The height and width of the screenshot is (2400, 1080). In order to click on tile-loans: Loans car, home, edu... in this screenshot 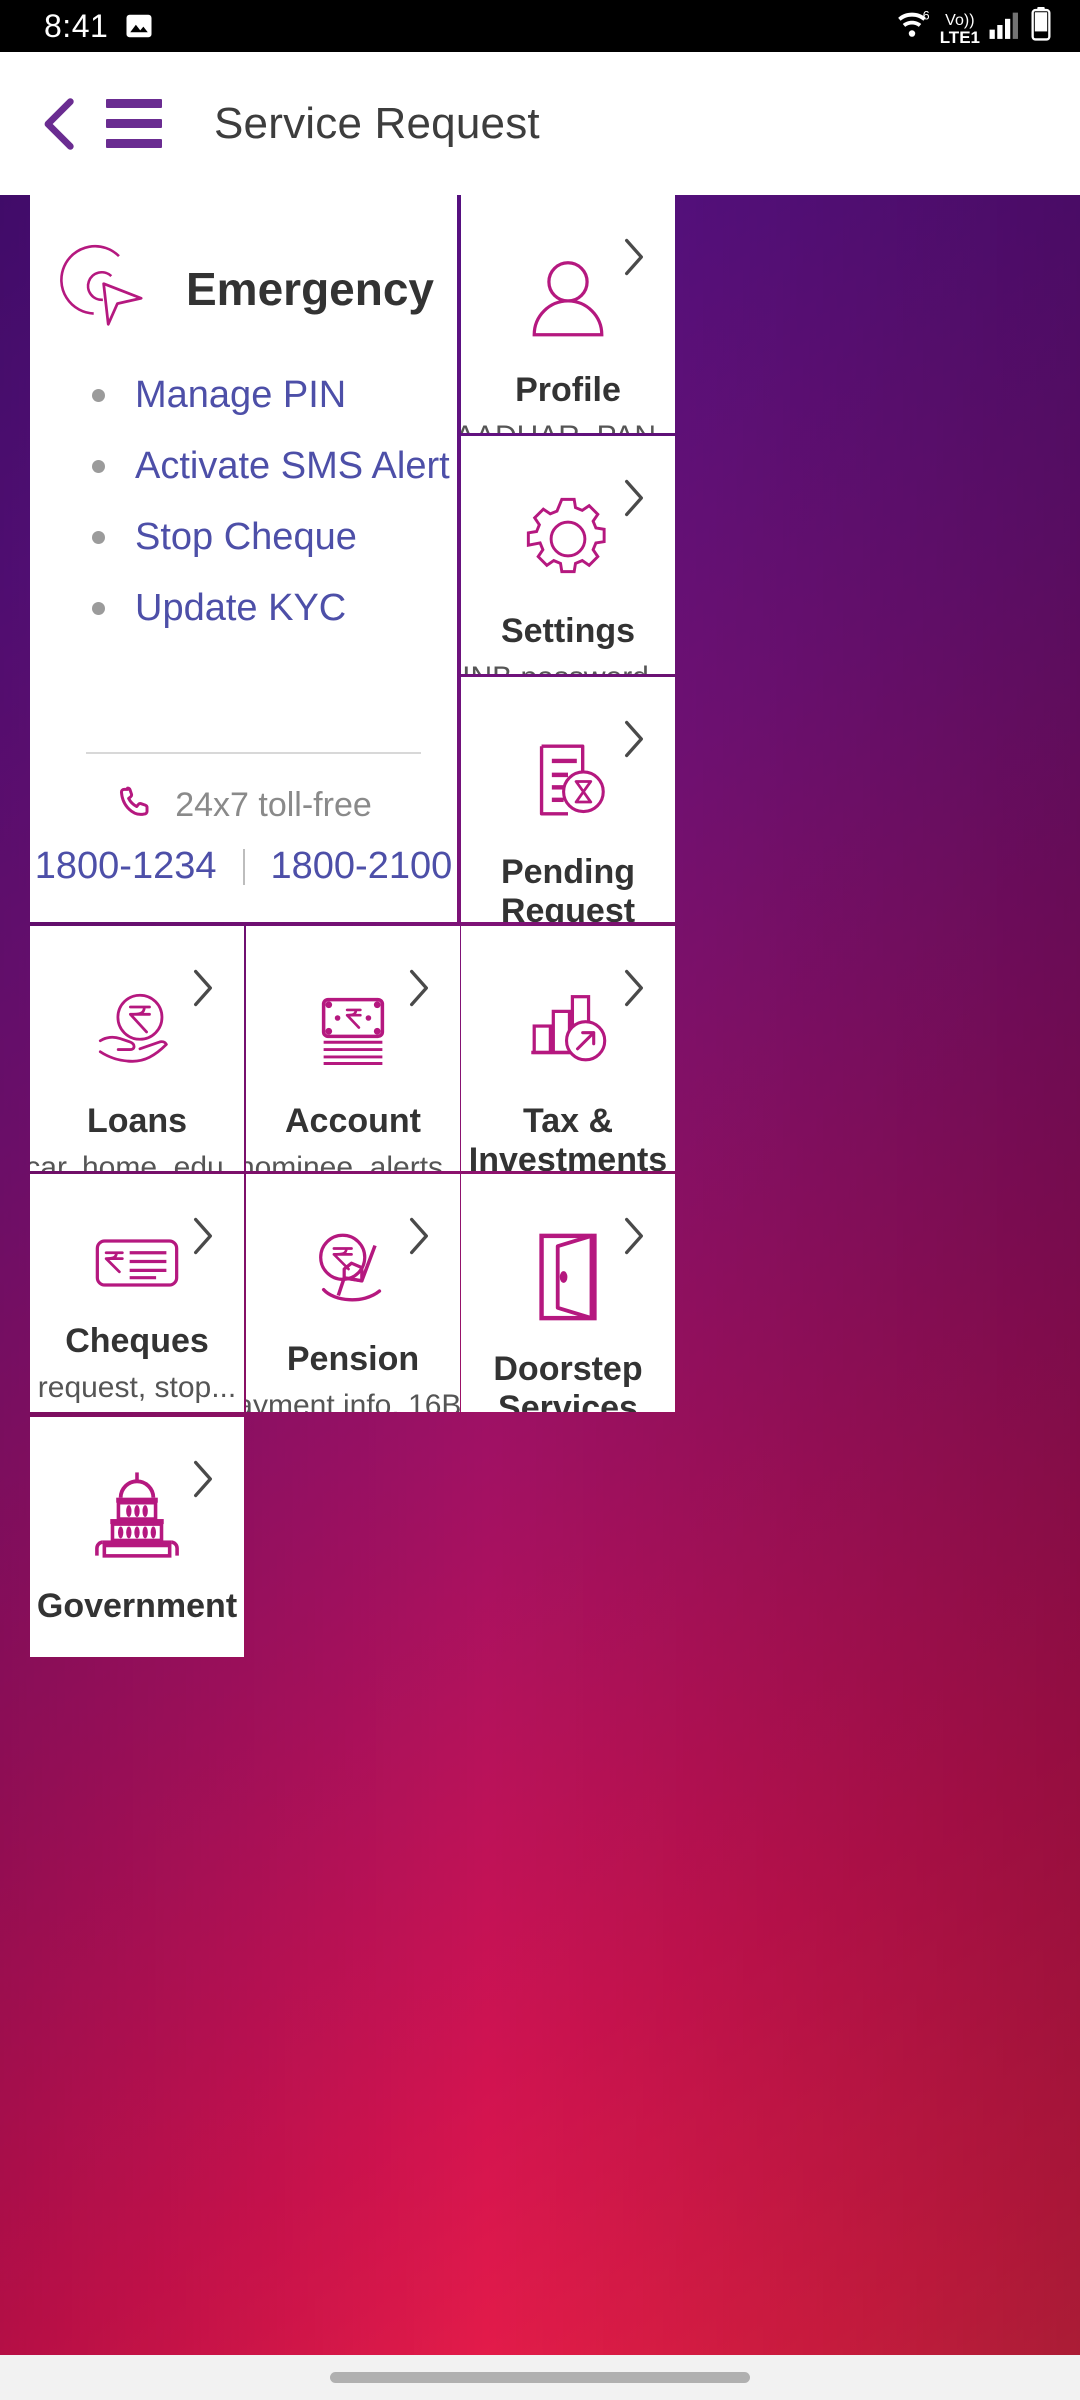, I will do `click(137, 1048)`.